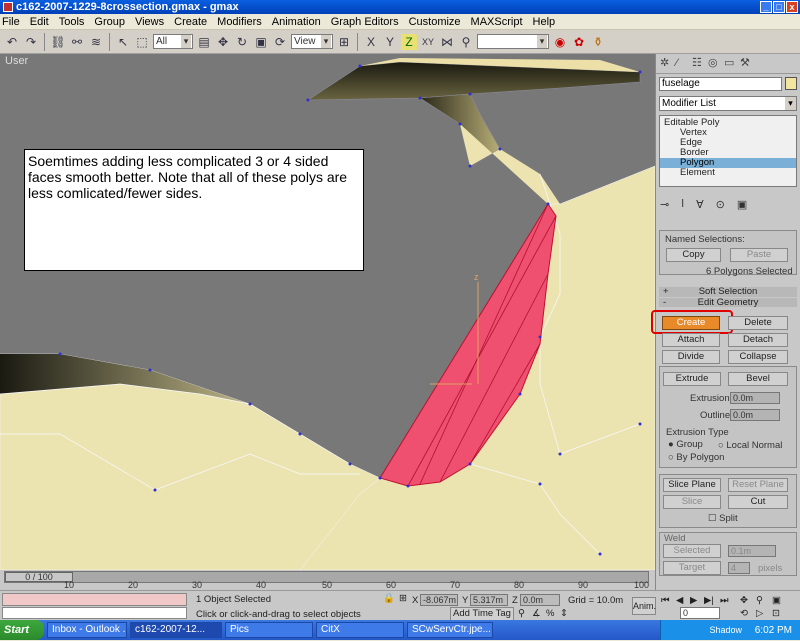  What do you see at coordinates (312, 41) in the screenshot?
I see `reference-coordinate-dropdown: View` at bounding box center [312, 41].